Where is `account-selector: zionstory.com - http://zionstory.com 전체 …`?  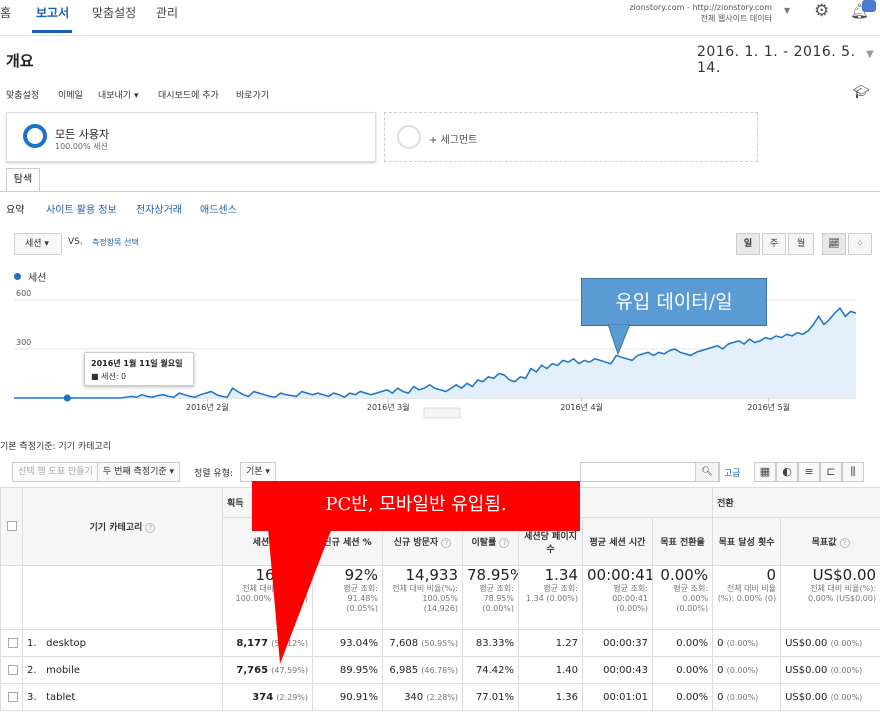
account-selector: zionstory.com - http://zionstory.com 전체 … is located at coordinates (700, 13).